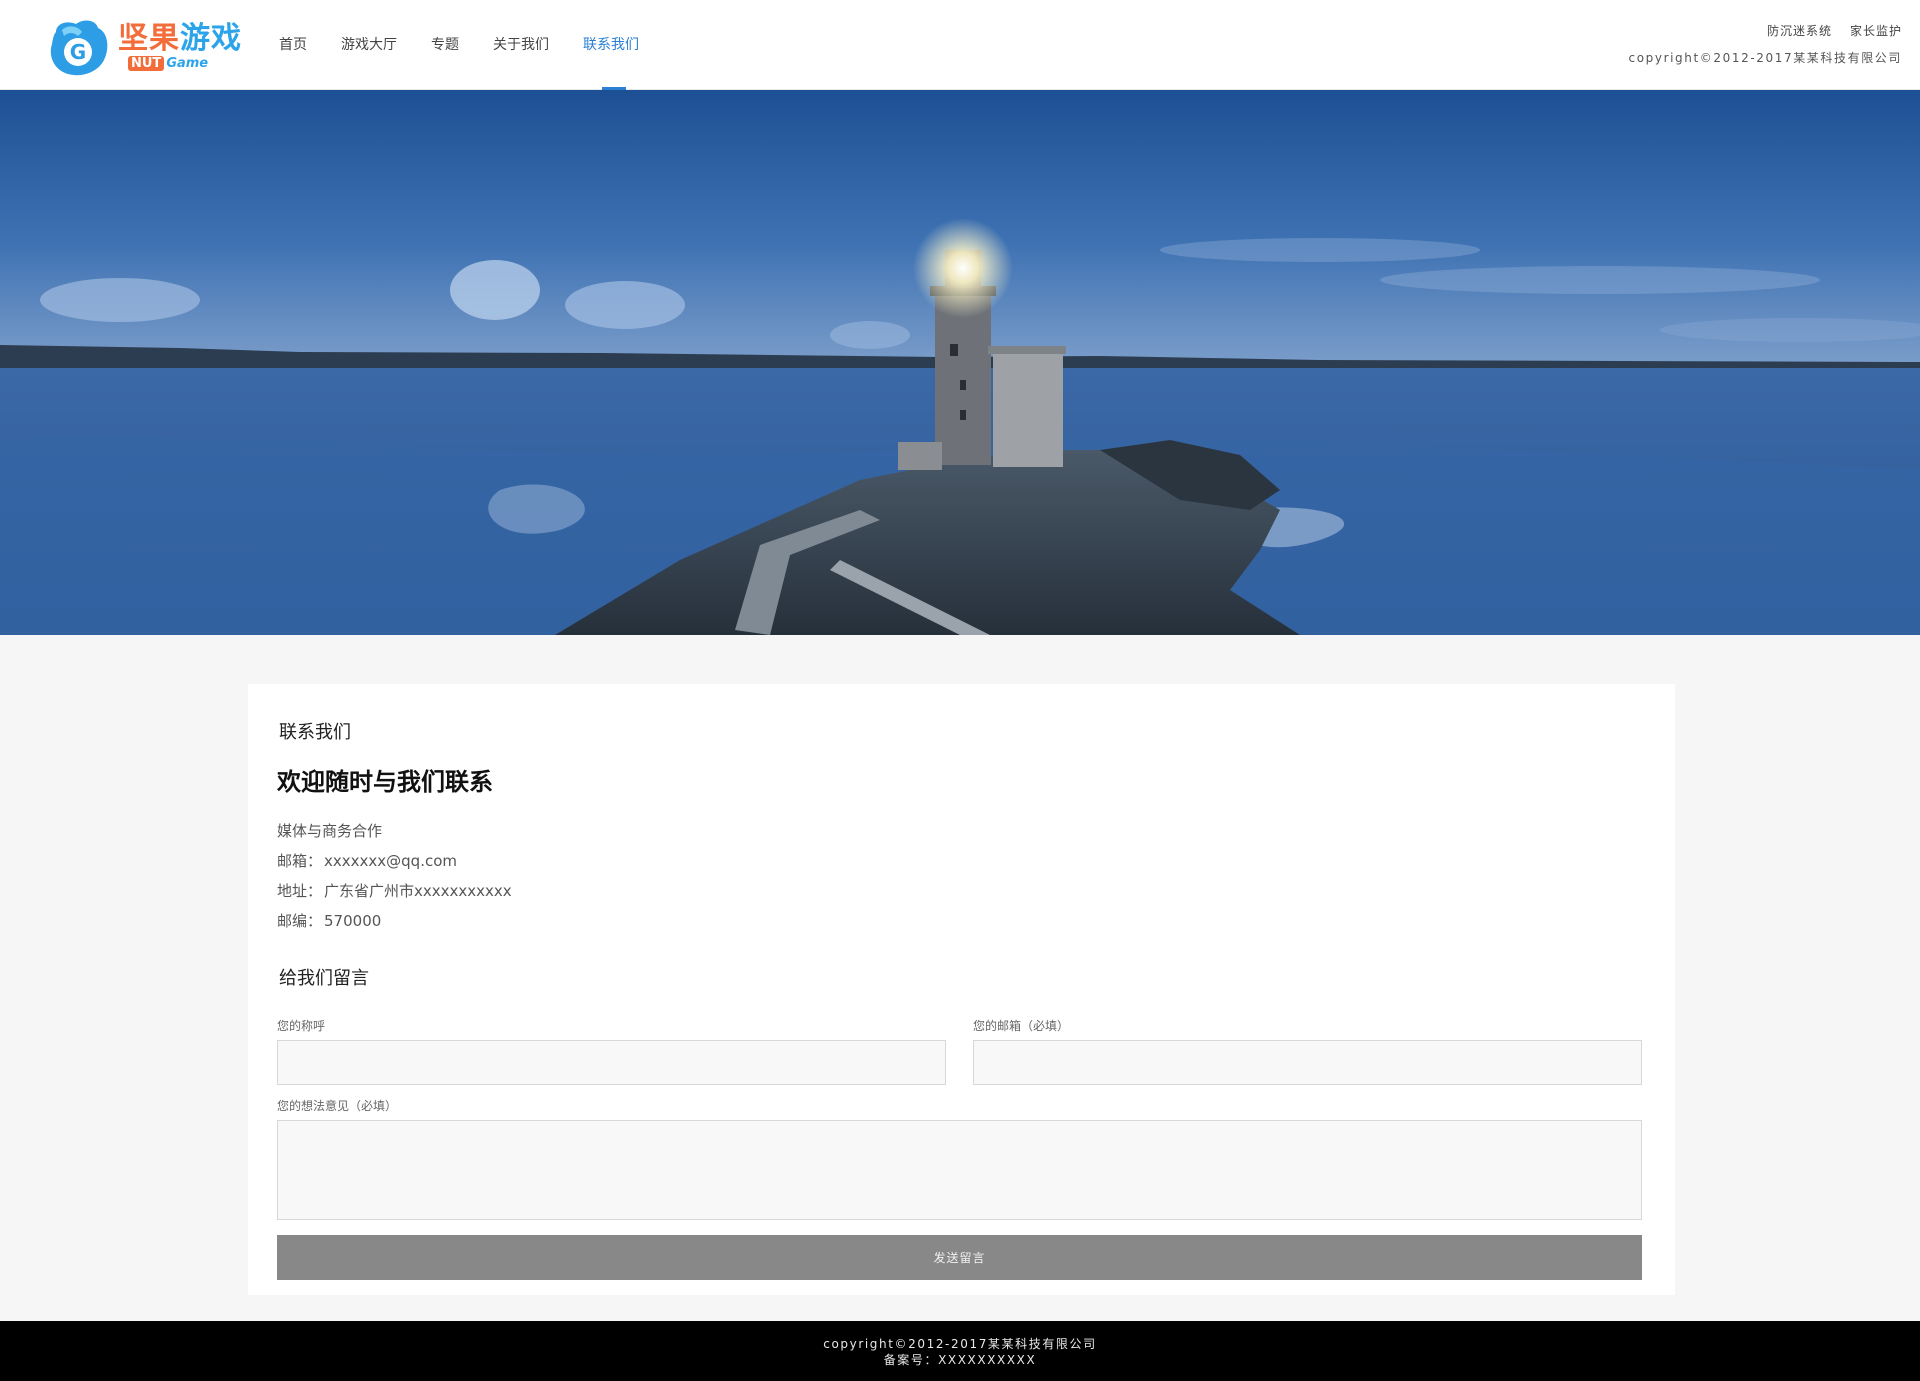 This screenshot has width=1920, height=1381. Describe the element at coordinates (1765, 30) in the screenshot. I see `header-links: 防沉迷系统 家长监护` at that location.